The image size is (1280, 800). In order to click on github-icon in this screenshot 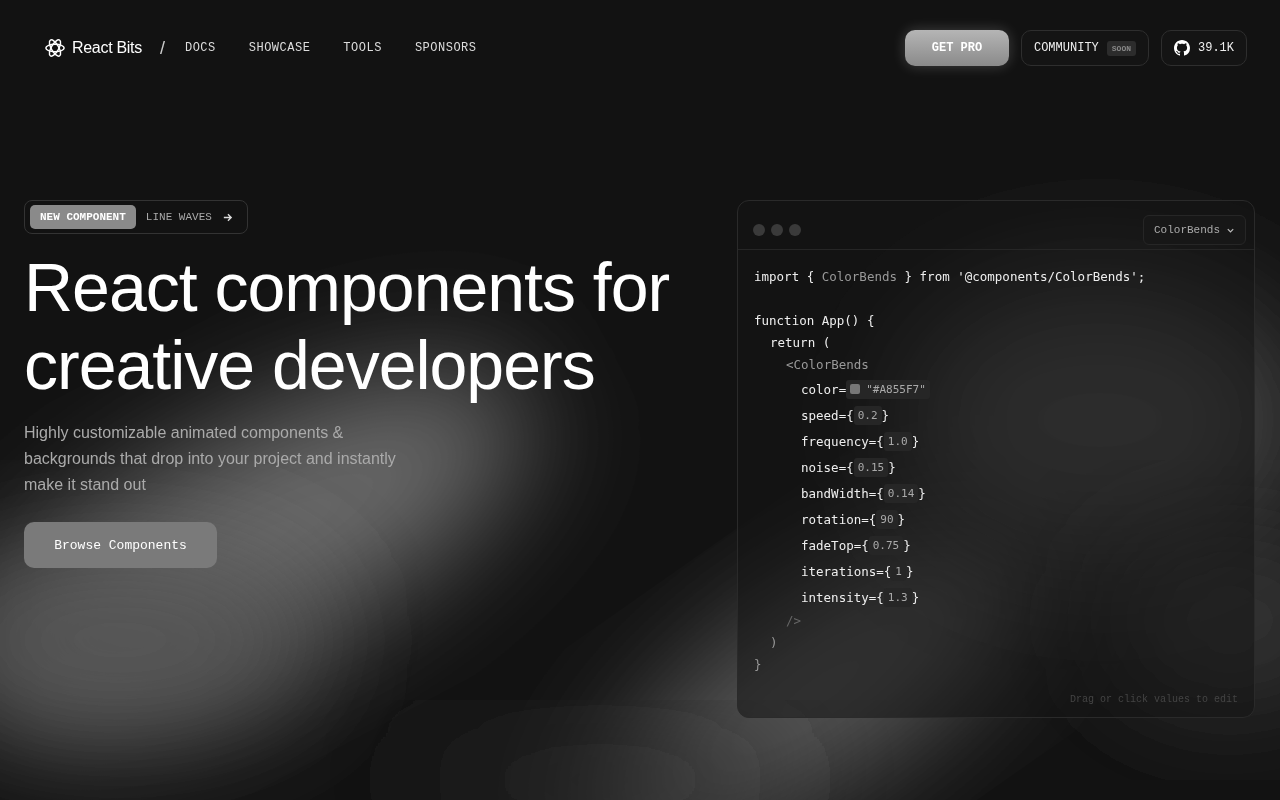, I will do `click(1182, 48)`.